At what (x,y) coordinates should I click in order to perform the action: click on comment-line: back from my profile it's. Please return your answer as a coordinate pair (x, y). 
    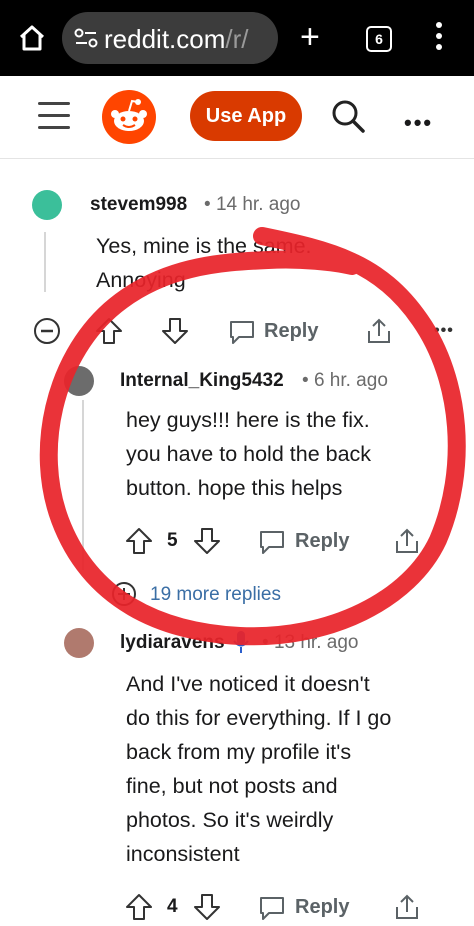
    Looking at the image, I should click on (239, 752).